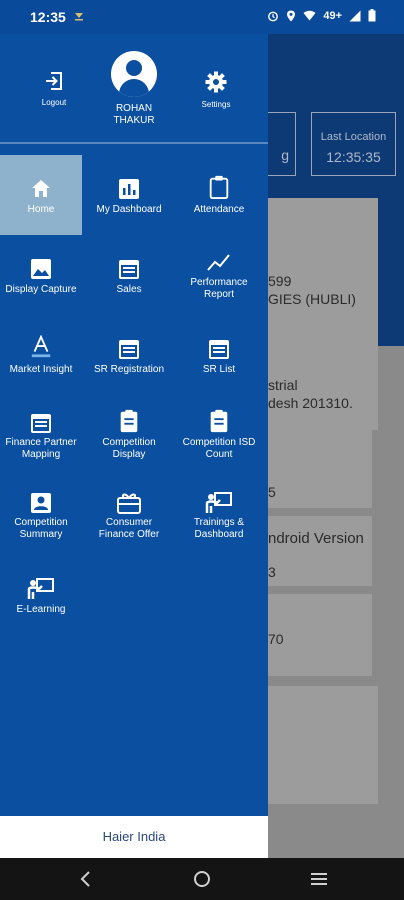 This screenshot has height=900, width=404. What do you see at coordinates (216, 104) in the screenshot?
I see `settings-label: Settings` at bounding box center [216, 104].